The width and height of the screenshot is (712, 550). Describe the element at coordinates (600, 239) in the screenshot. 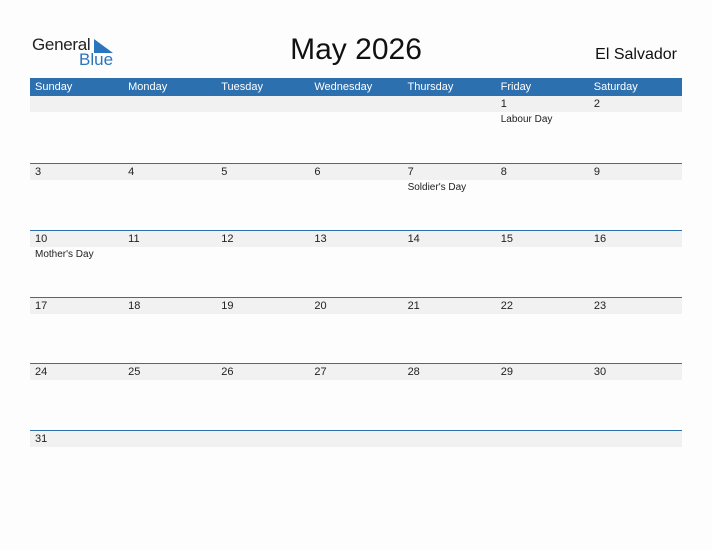

I see `day-number: 16` at that location.